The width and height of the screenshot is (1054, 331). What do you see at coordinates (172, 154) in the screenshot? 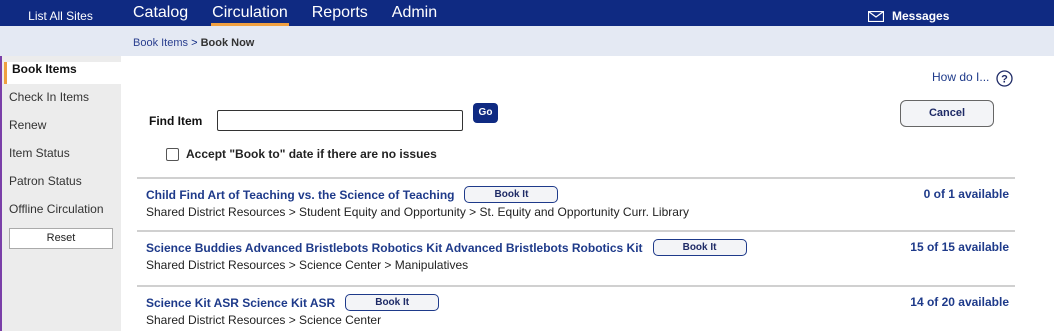
I see `accept-book-to-date-checkbox` at bounding box center [172, 154].